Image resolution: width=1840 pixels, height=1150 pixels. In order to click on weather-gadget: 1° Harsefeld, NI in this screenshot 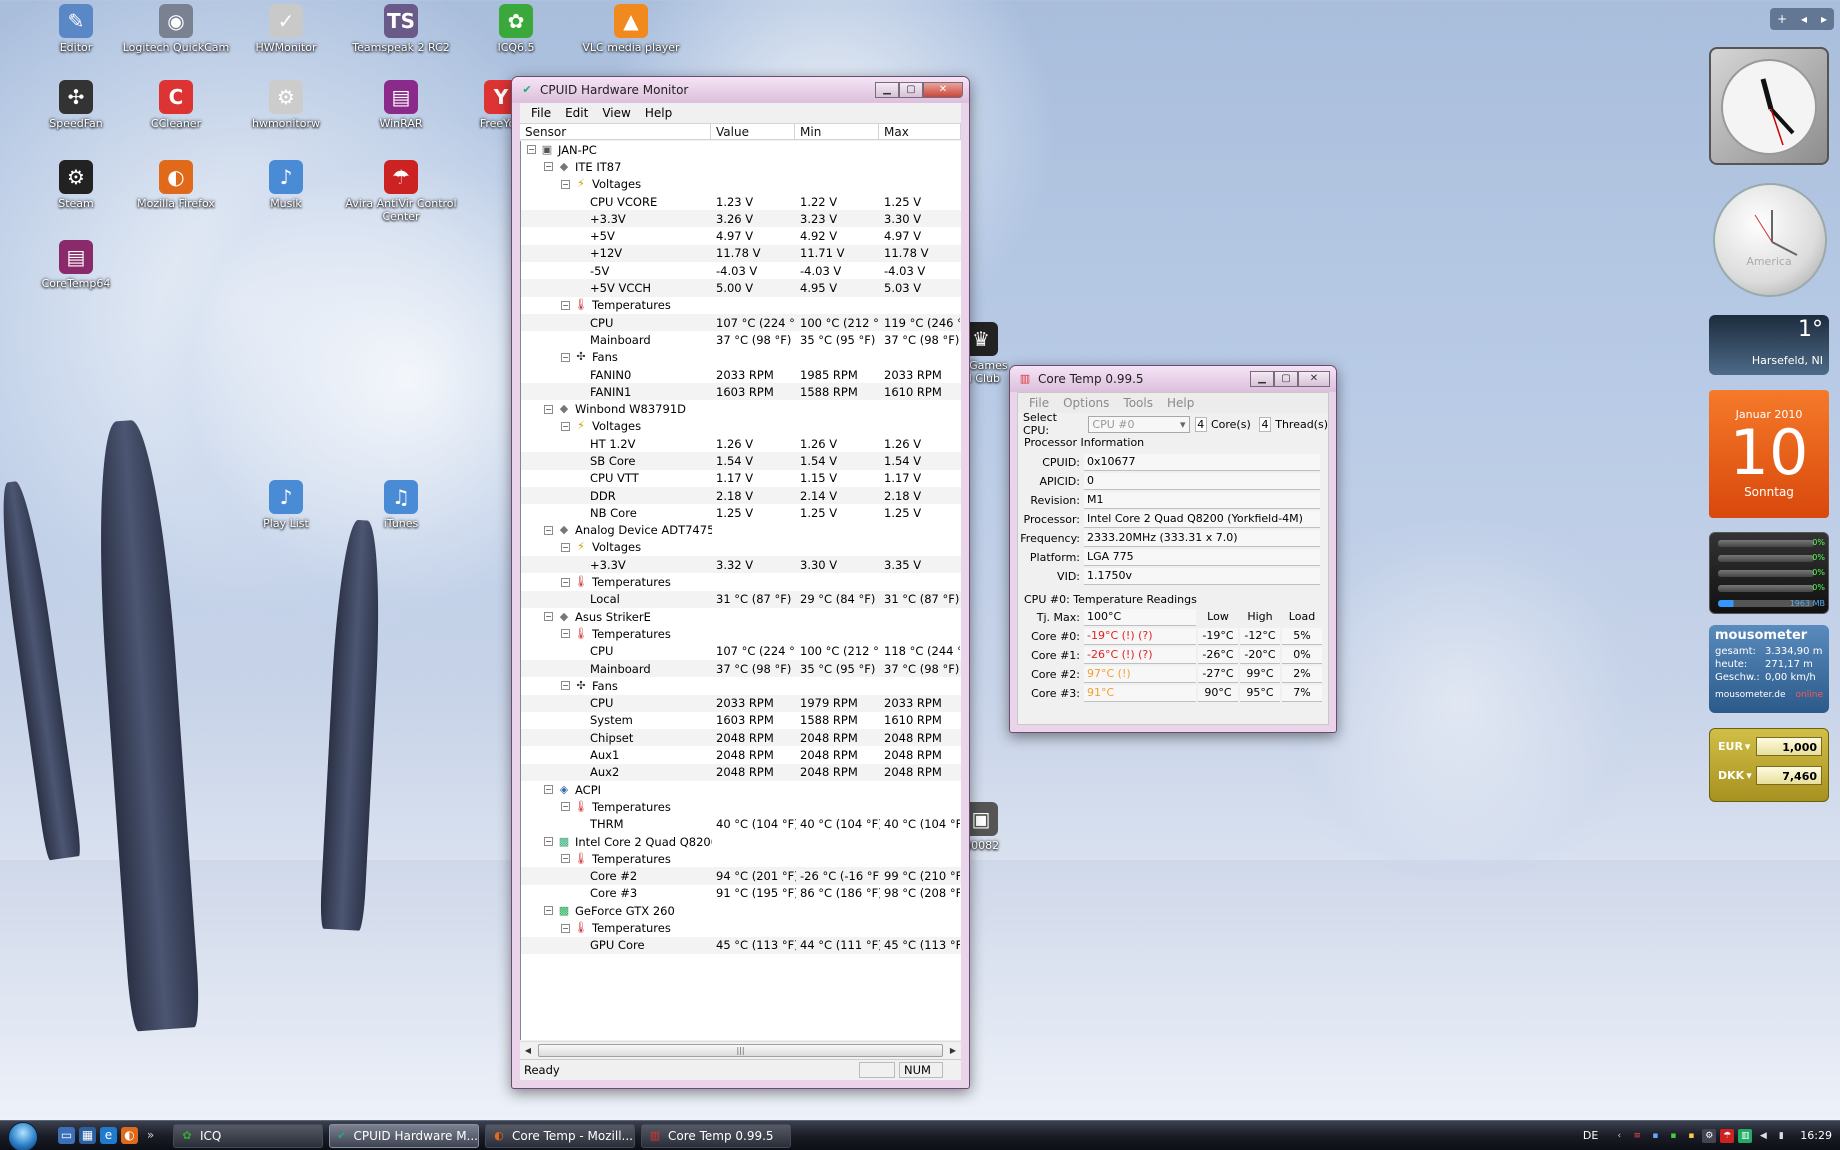, I will do `click(1769, 345)`.